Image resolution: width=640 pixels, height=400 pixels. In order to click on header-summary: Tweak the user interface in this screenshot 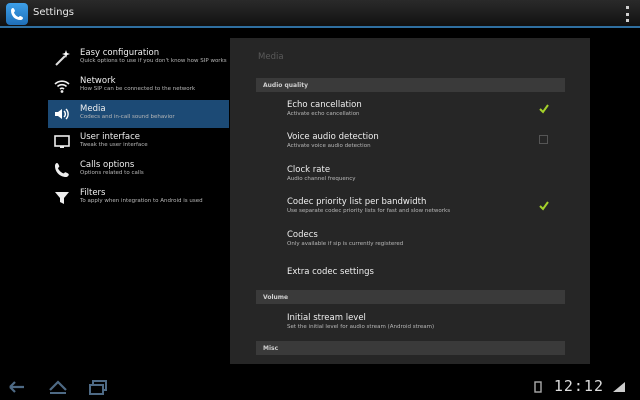, I will do `click(114, 145)`.